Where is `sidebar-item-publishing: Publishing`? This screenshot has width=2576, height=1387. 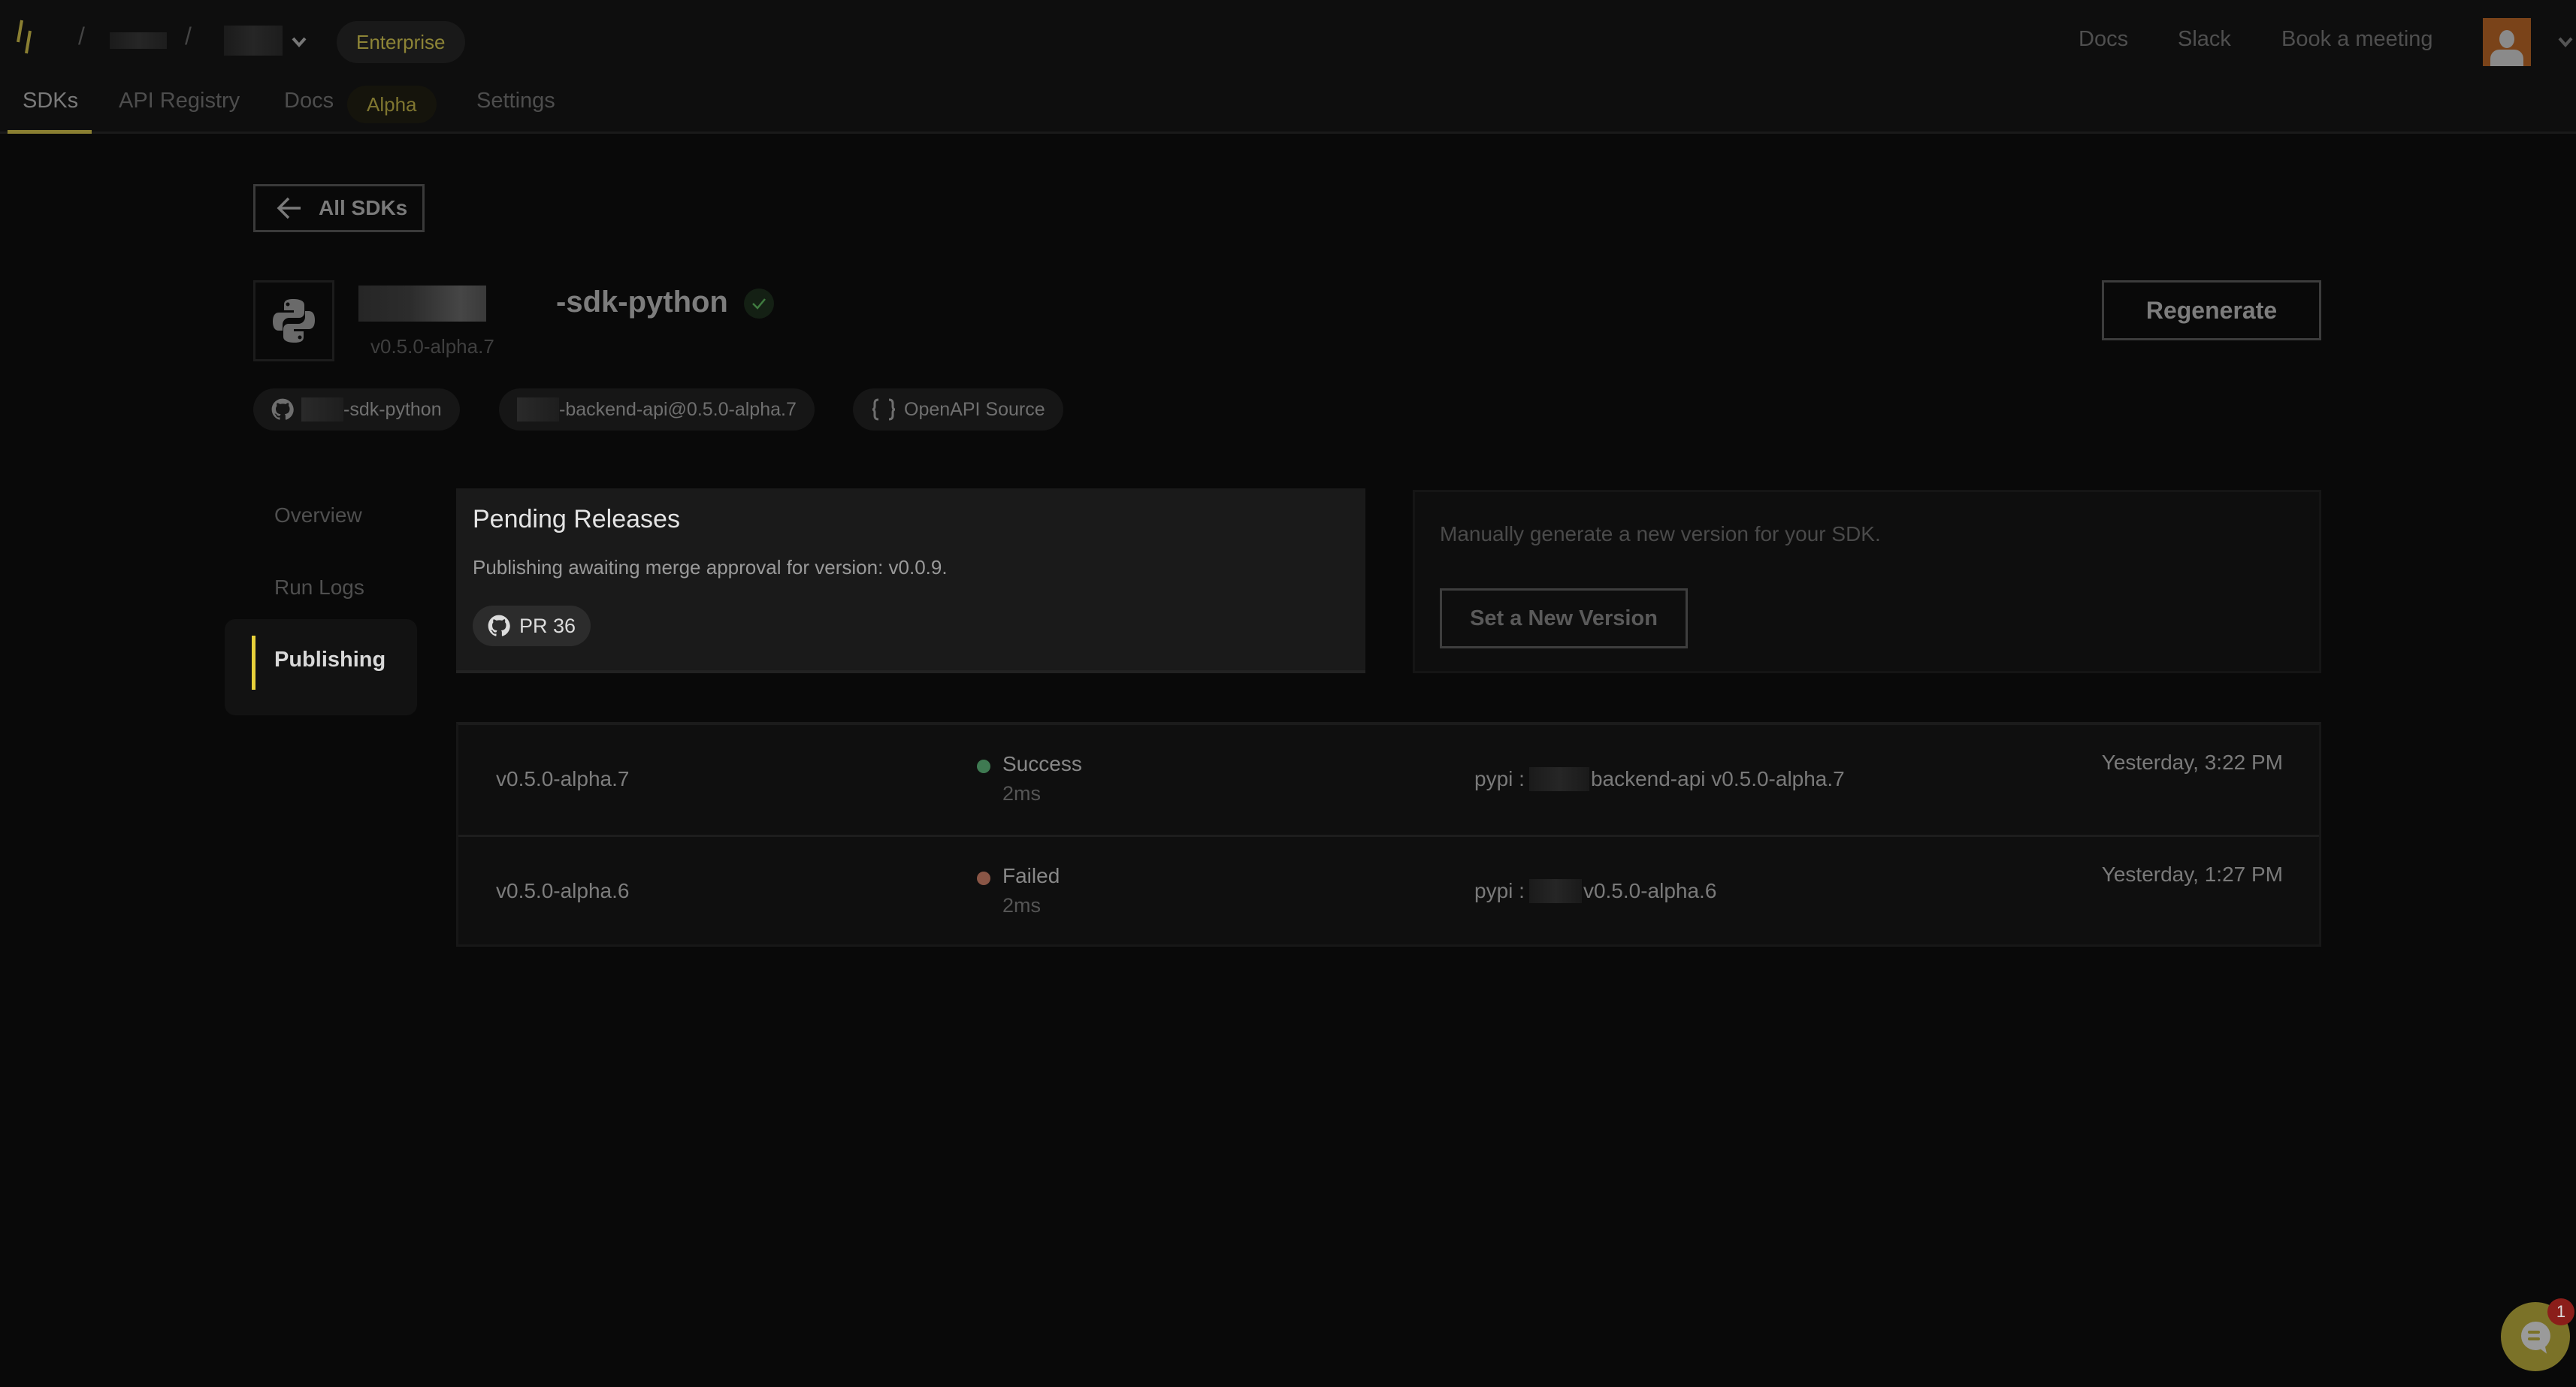
sidebar-item-publishing: Publishing is located at coordinates (321, 667).